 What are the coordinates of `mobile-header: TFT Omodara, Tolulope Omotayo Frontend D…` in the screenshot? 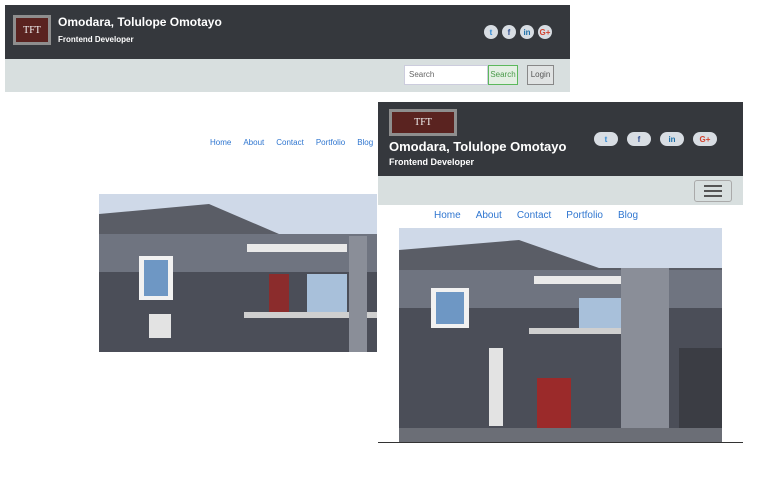 It's located at (560, 139).